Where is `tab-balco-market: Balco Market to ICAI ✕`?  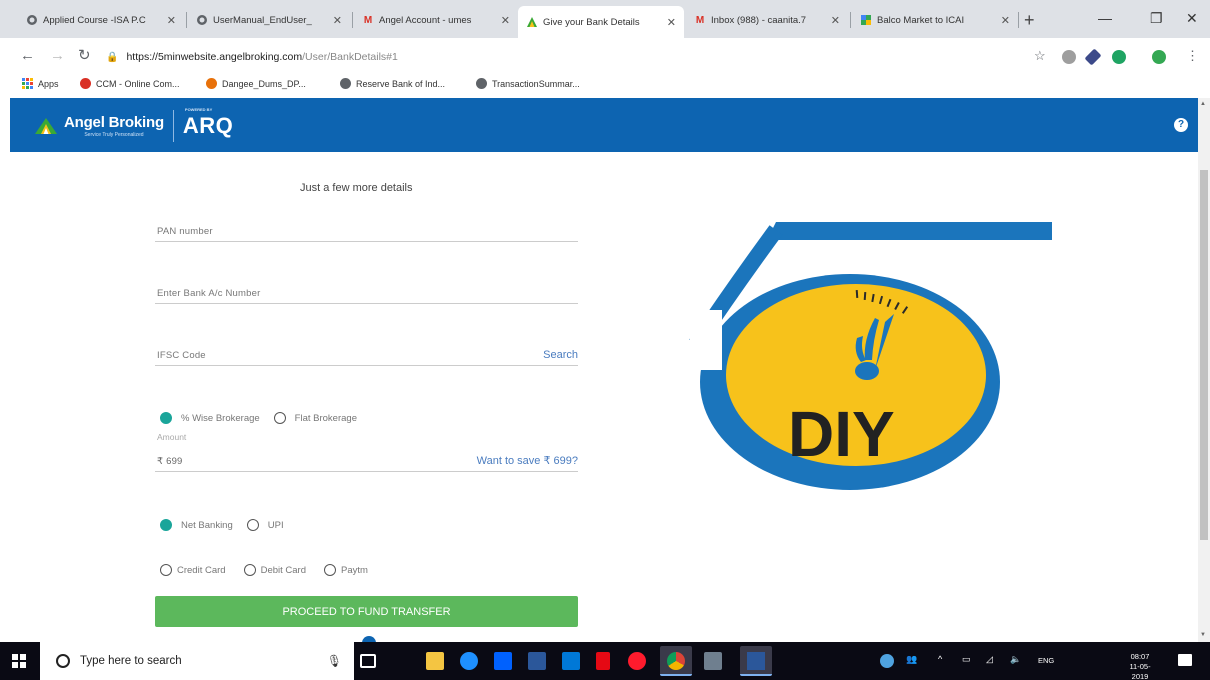
tab-balco-market: Balco Market to ICAI ✕ is located at coordinates (935, 20).